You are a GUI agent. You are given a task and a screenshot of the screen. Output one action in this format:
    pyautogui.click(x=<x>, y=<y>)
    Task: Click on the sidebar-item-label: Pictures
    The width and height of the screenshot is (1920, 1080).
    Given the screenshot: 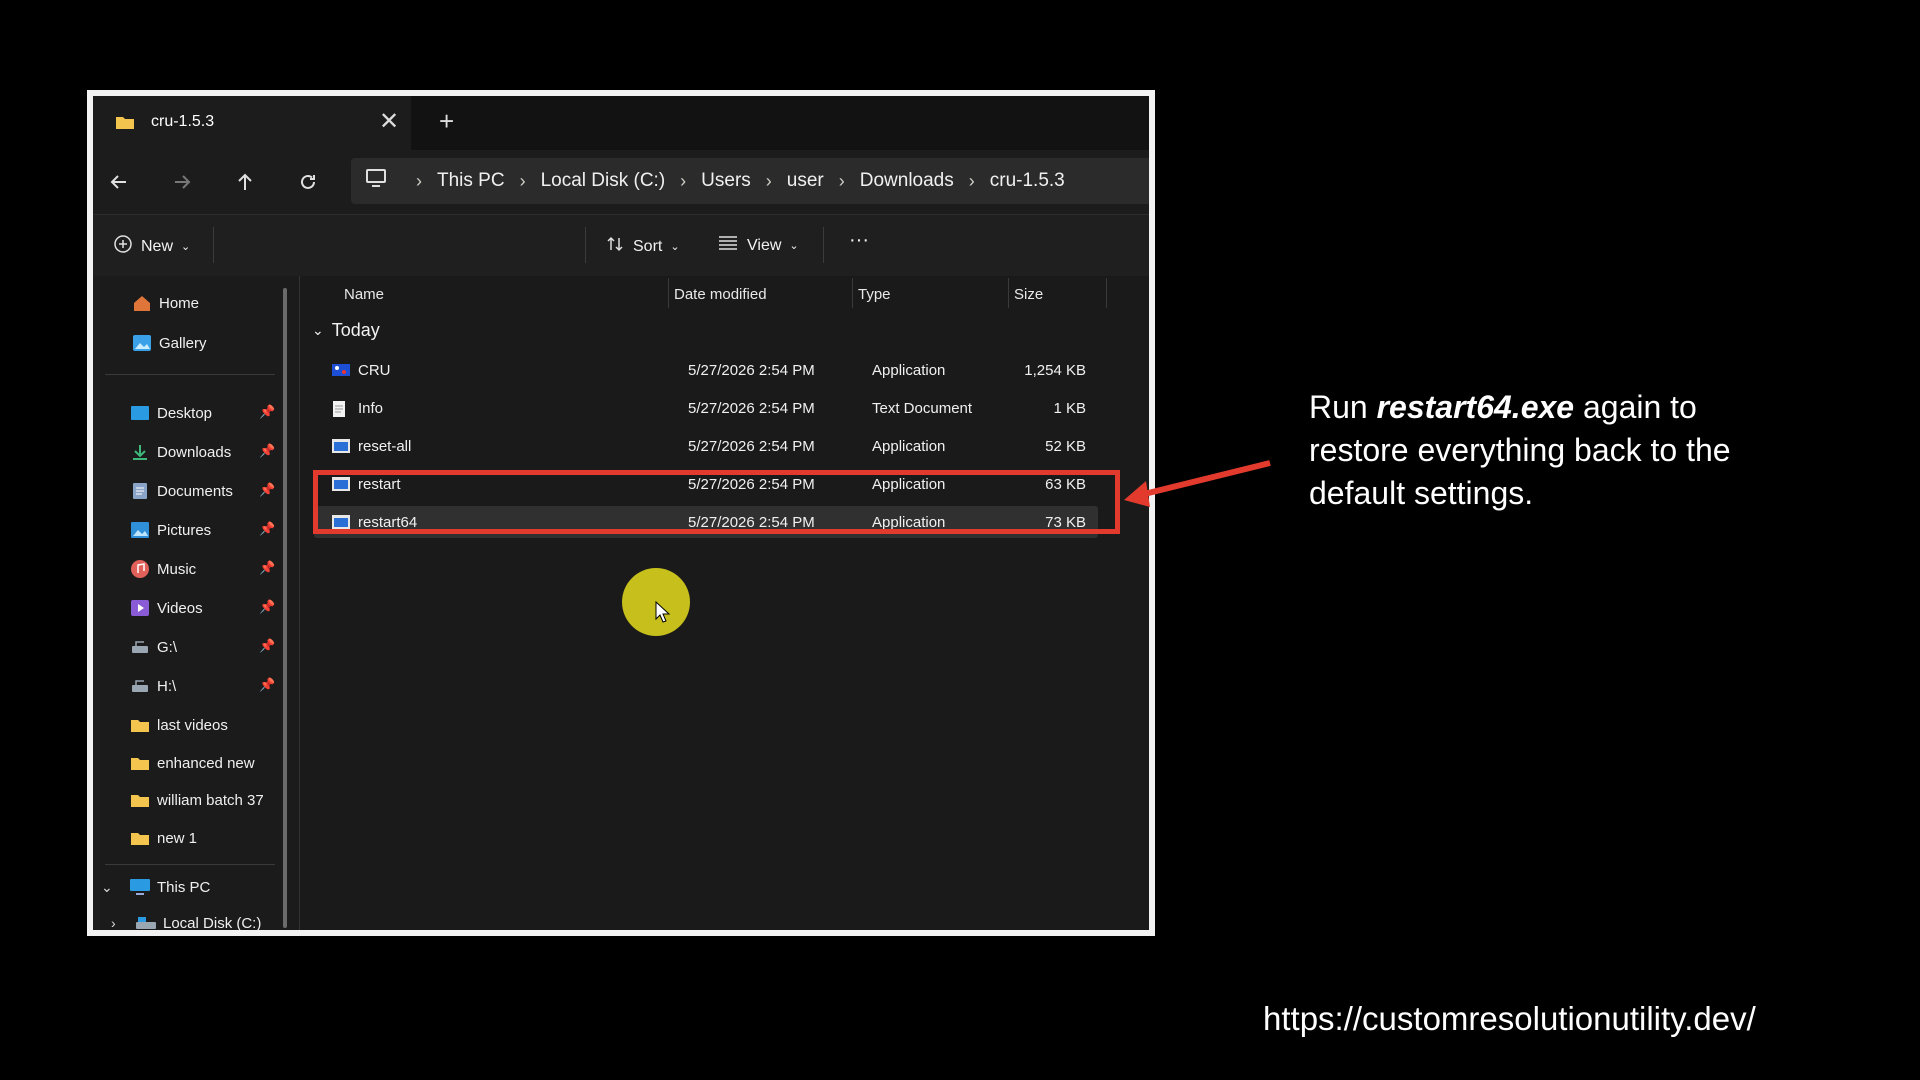 What is the action you would take?
    pyautogui.click(x=184, y=530)
    